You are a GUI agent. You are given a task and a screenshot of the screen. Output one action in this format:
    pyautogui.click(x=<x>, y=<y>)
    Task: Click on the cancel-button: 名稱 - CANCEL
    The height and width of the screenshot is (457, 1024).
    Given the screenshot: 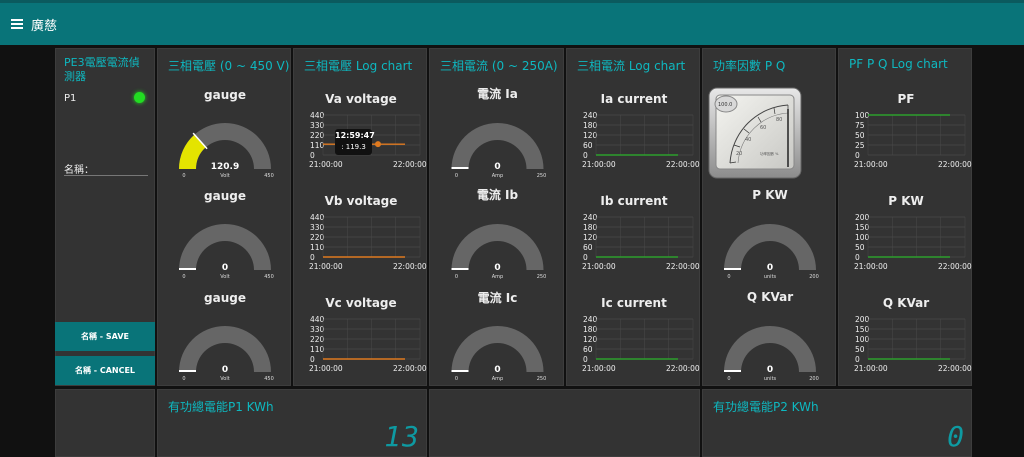 What is the action you would take?
    pyautogui.click(x=105, y=370)
    